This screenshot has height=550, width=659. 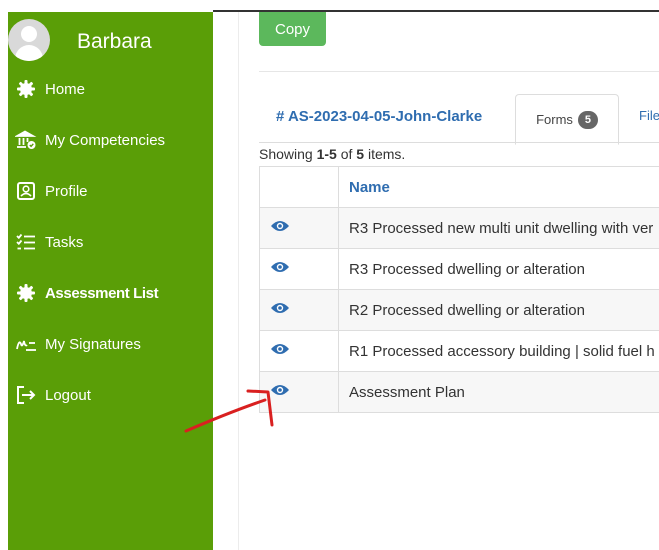 What do you see at coordinates (459, 71) in the screenshot?
I see `section-divider` at bounding box center [459, 71].